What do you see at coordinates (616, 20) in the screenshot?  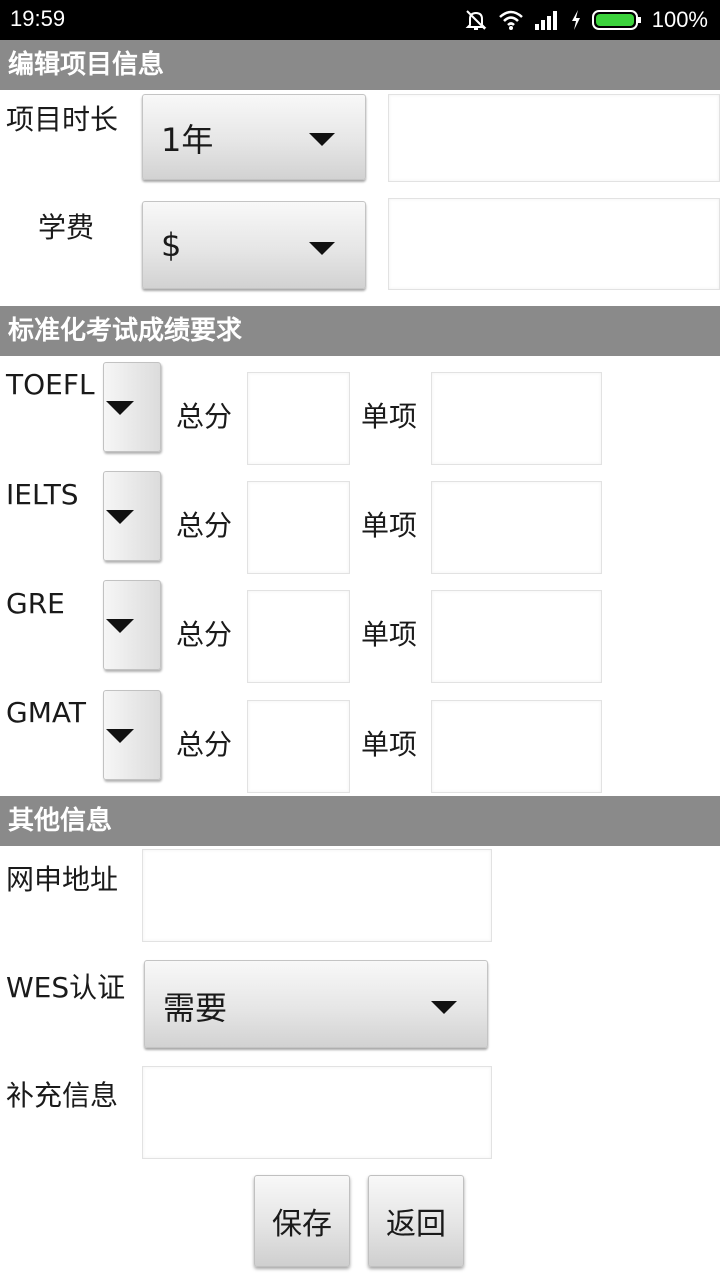 I see `battery-icon` at bounding box center [616, 20].